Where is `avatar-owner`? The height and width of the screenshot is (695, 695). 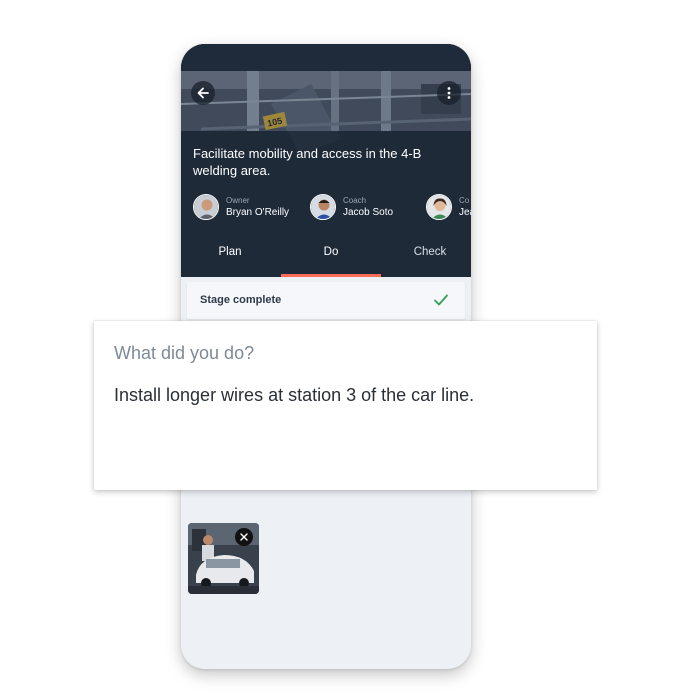
avatar-owner is located at coordinates (206, 207).